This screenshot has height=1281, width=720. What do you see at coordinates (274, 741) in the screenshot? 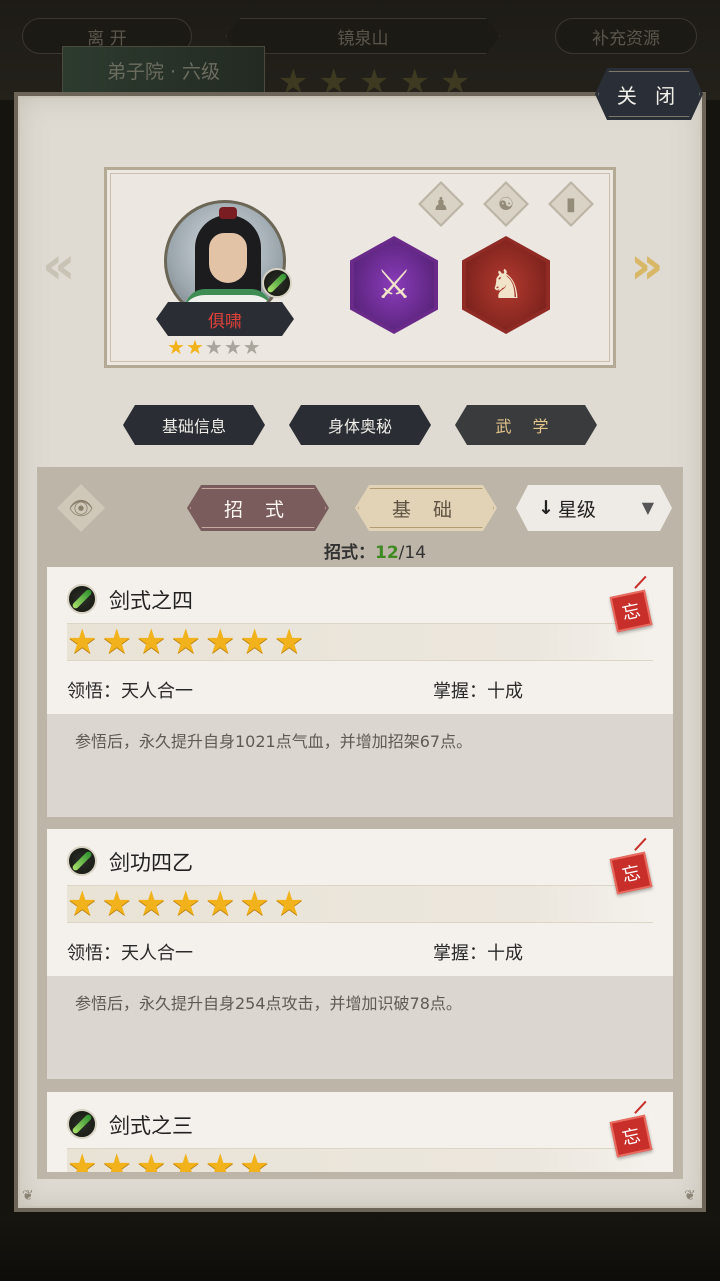
I see `skill-description: 参悟后，永久提升自身1021点气血，并增加招架67点。` at bounding box center [274, 741].